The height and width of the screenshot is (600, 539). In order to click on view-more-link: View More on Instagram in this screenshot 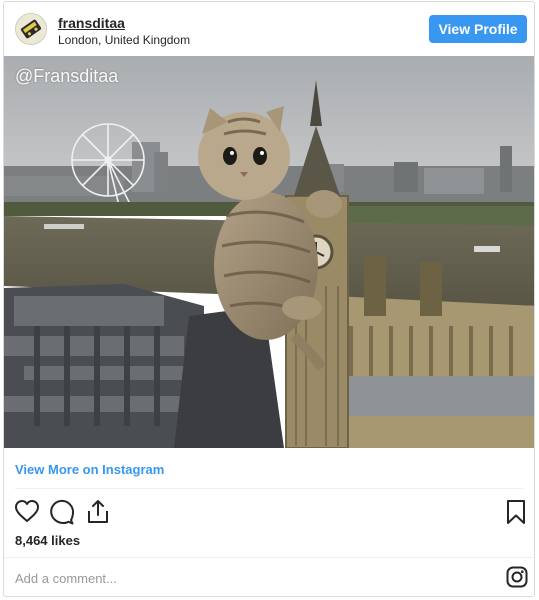, I will do `click(89, 470)`.